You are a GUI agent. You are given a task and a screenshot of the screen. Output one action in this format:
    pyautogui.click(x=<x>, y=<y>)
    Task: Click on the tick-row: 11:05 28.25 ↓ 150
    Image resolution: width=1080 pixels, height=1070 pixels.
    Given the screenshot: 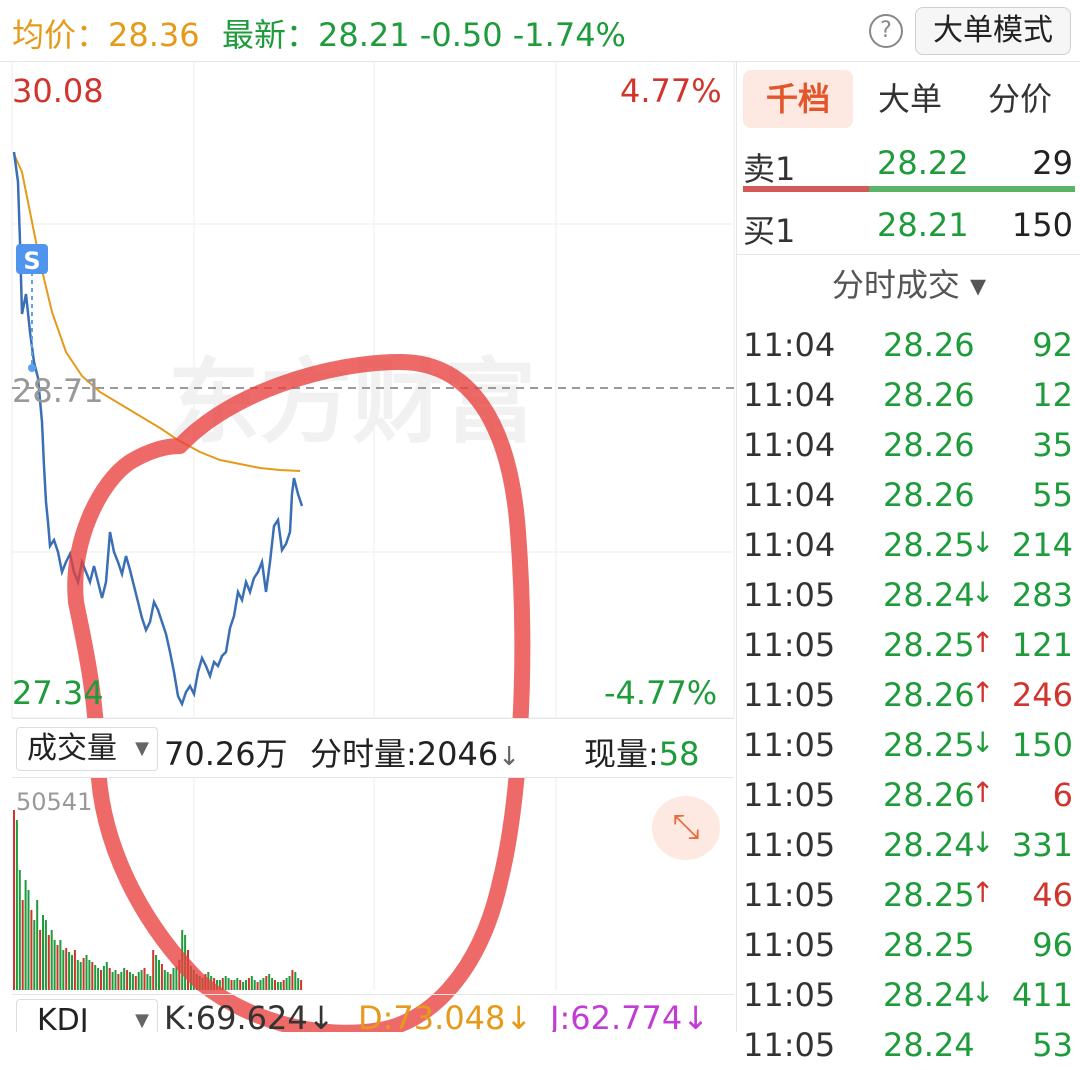 What is the action you would take?
    pyautogui.click(x=908, y=745)
    